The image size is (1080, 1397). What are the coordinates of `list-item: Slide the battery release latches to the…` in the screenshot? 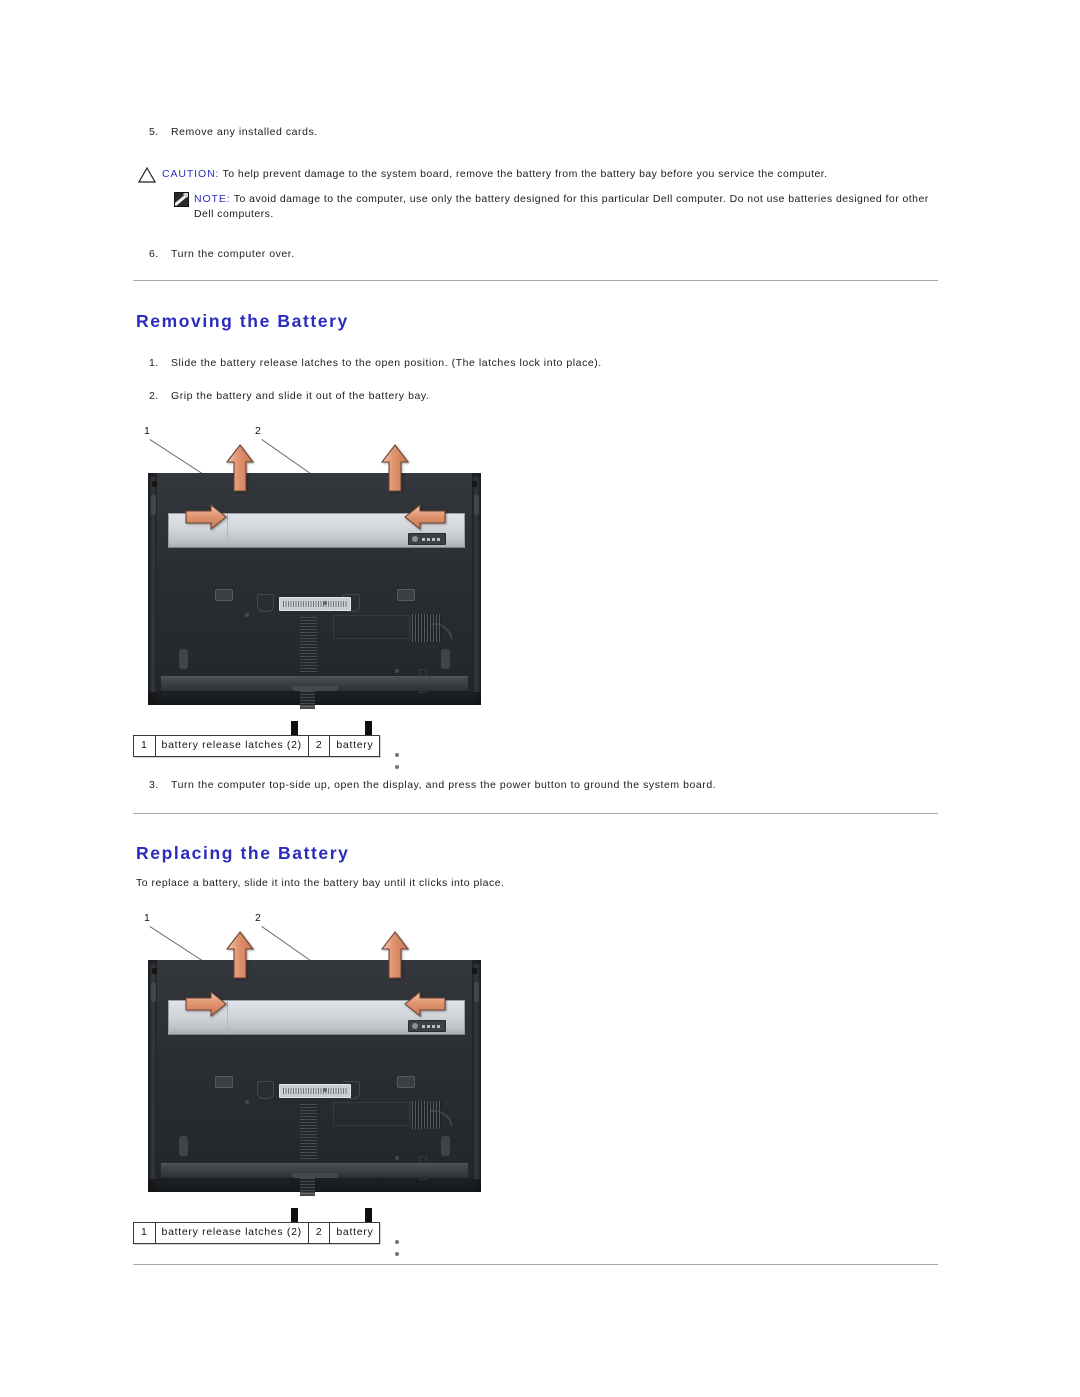 It's located at (386, 363).